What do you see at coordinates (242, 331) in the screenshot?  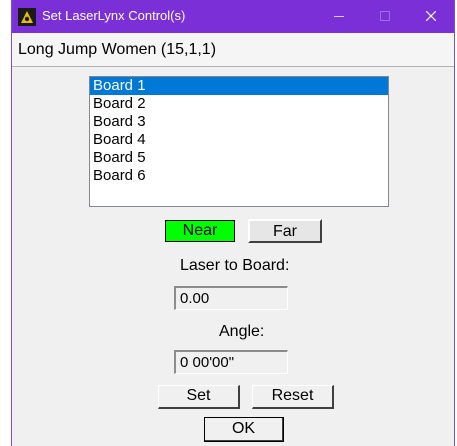 I see `angle-label: Angle:` at bounding box center [242, 331].